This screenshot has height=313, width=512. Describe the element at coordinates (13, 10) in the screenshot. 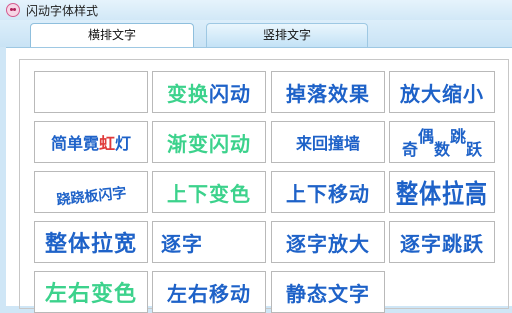

I see `app-logo-icon` at that location.